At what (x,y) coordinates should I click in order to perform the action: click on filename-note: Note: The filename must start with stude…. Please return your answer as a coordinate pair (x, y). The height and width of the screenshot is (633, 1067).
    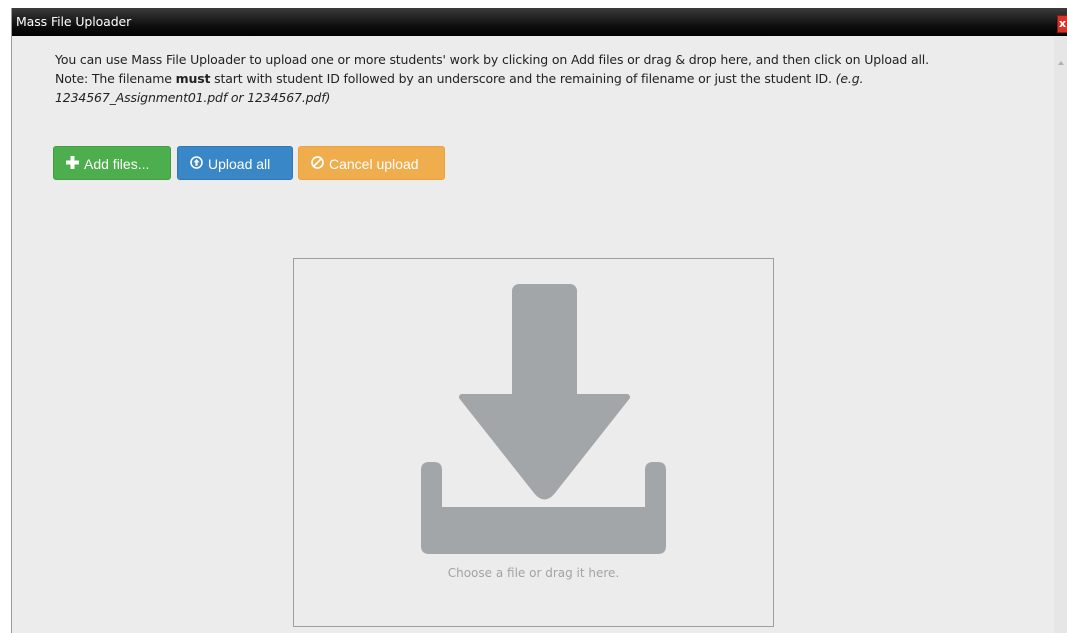
    Looking at the image, I should click on (545, 88).